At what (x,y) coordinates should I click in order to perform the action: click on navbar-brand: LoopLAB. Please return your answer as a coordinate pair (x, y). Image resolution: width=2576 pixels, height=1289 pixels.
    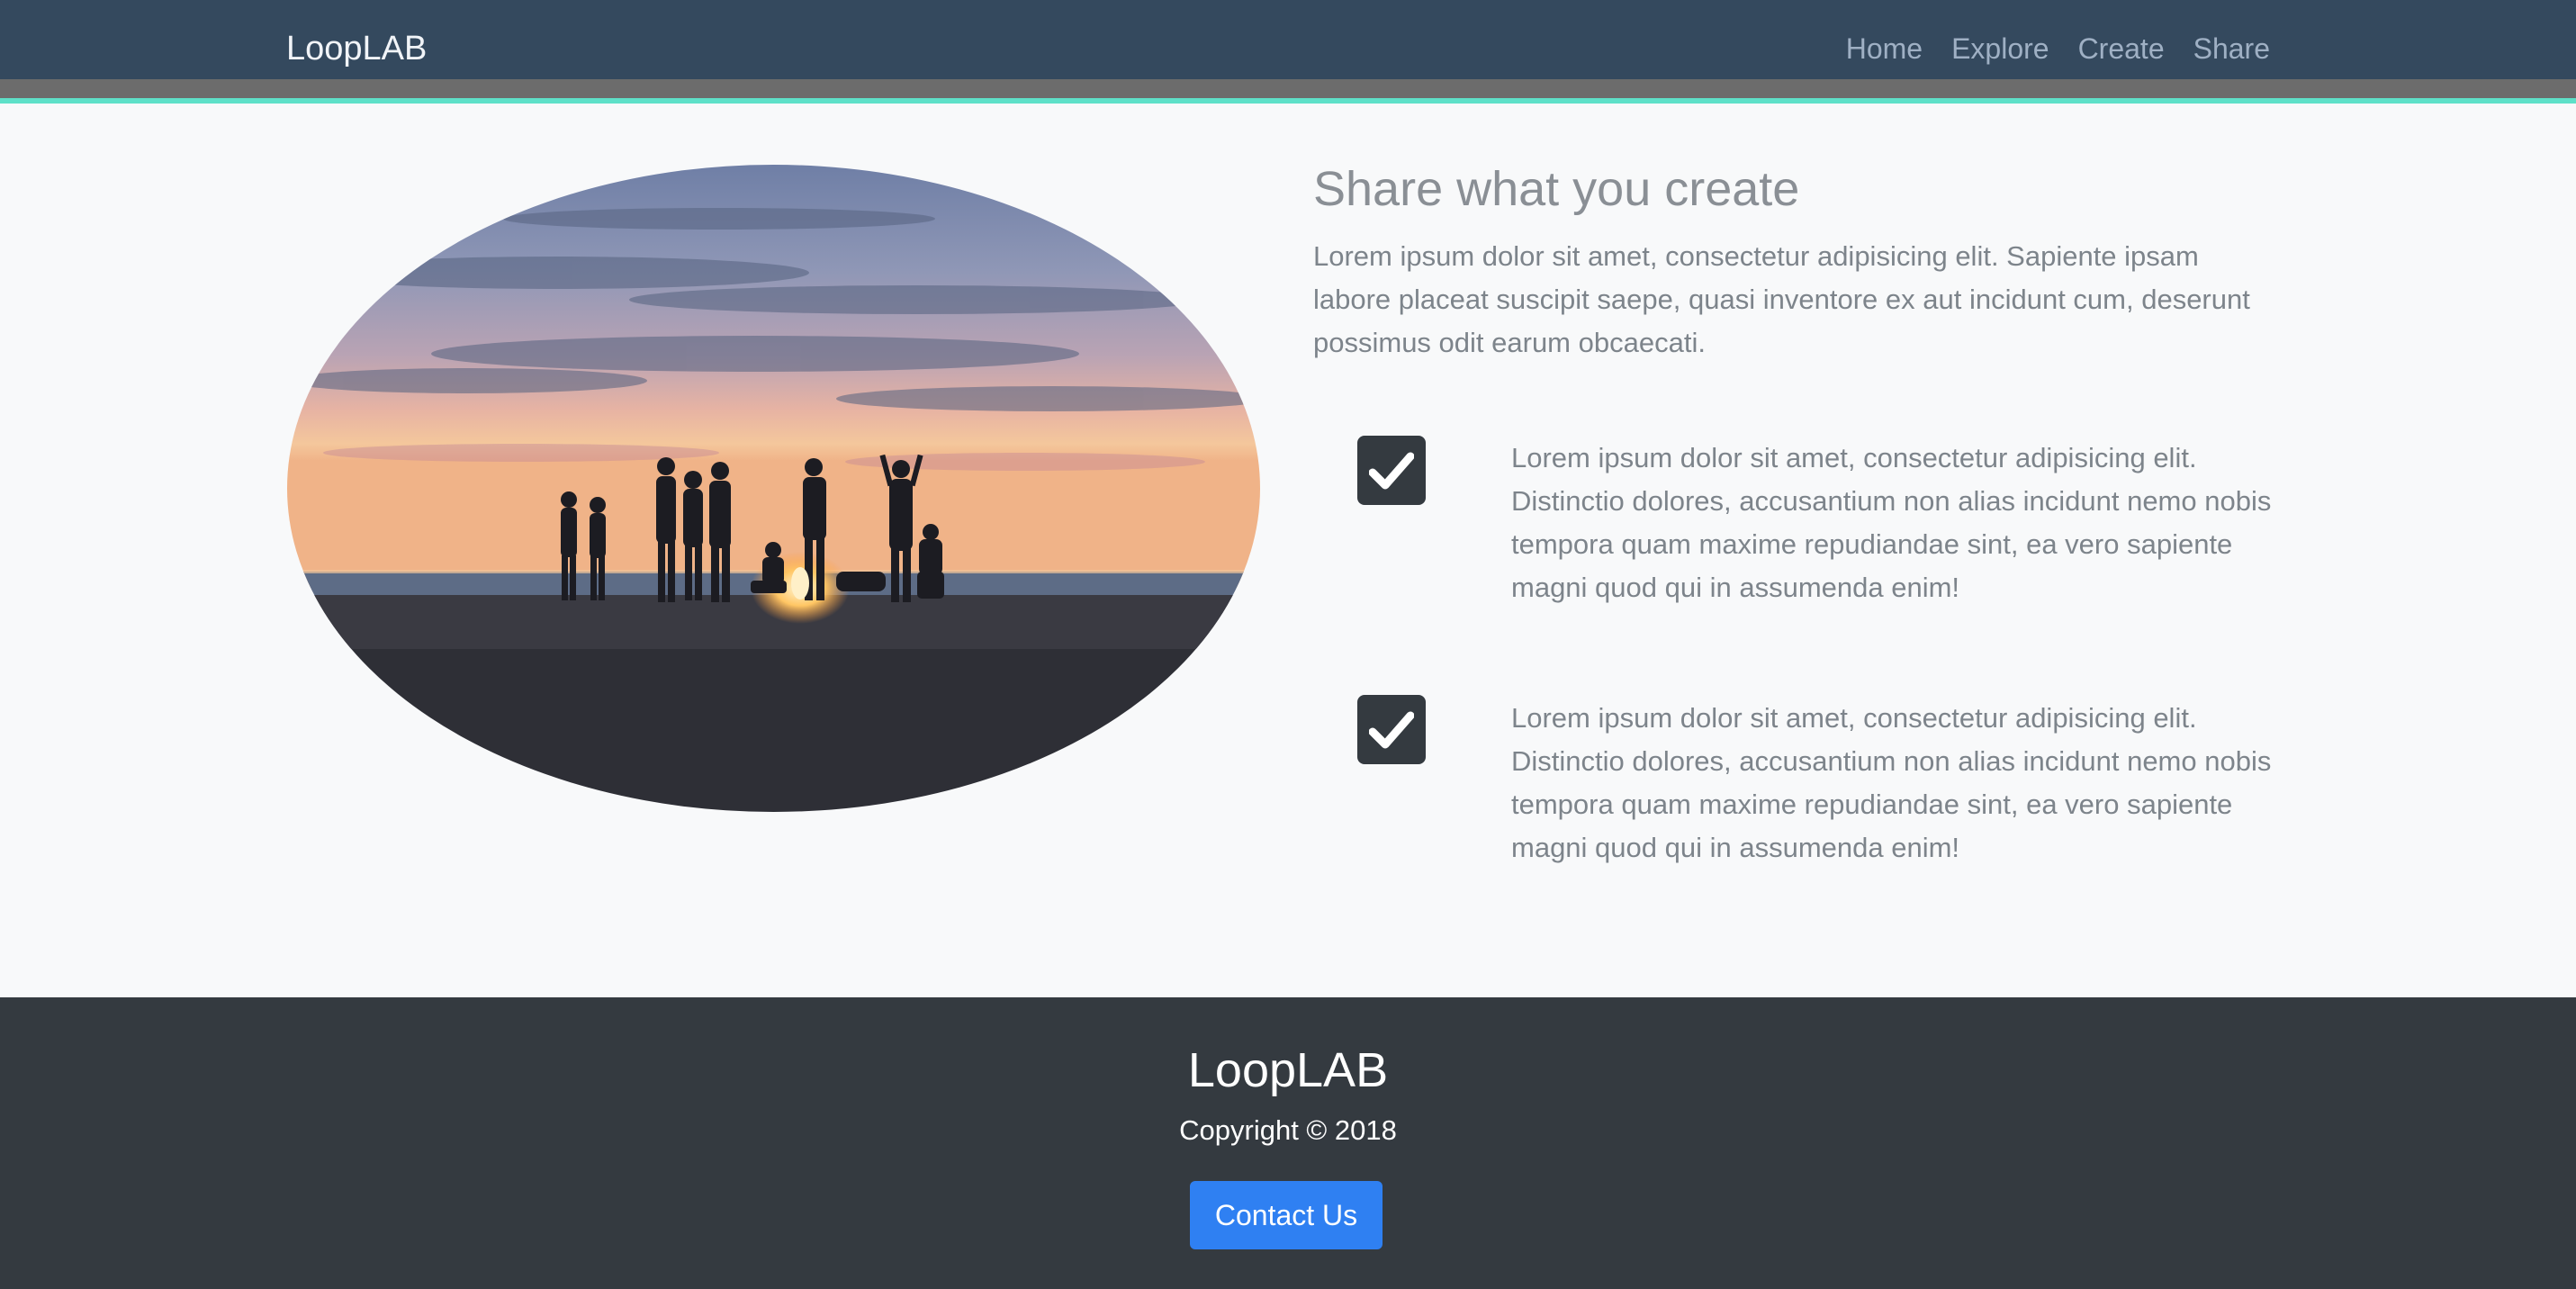
    Looking at the image, I should click on (356, 39).